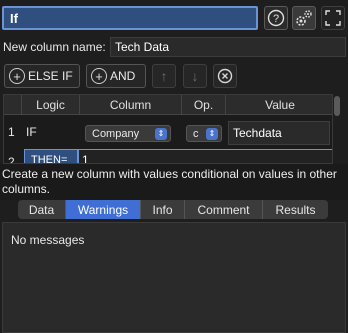  Describe the element at coordinates (142, 47) in the screenshot. I see `new-column-name-value: Tech Data` at that location.